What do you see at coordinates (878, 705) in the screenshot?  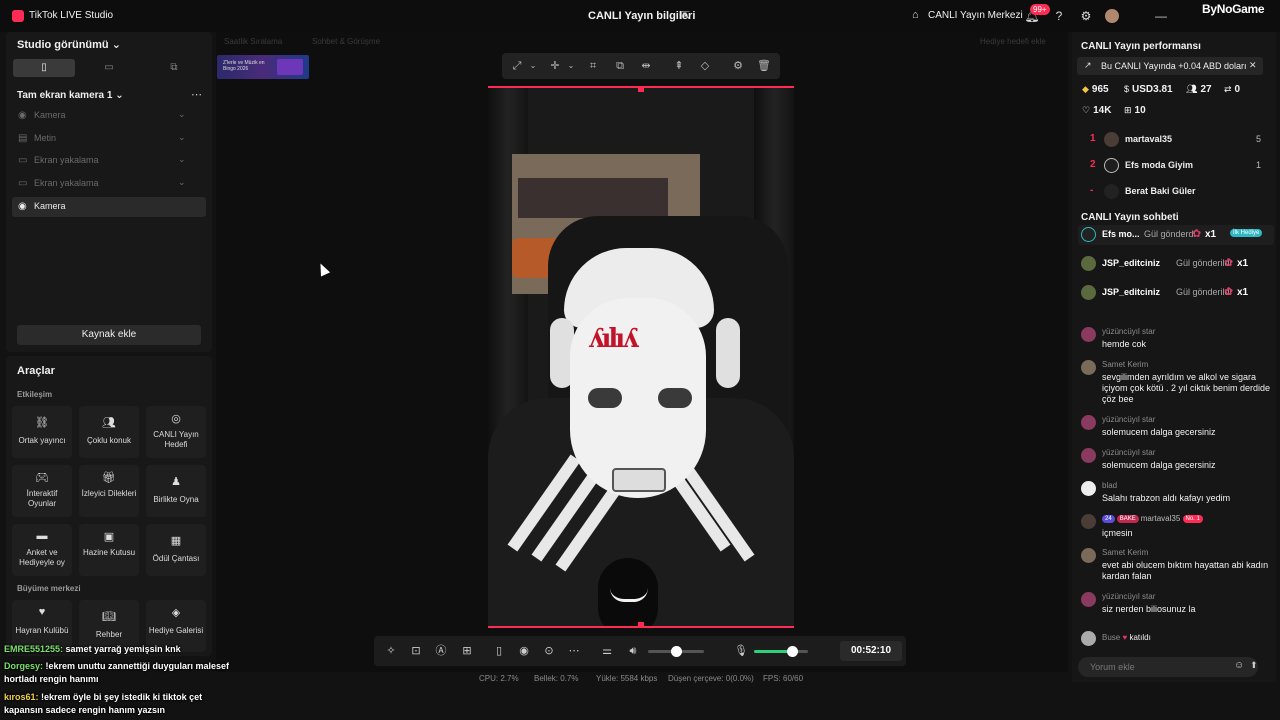 I see `youtube-icon` at bounding box center [878, 705].